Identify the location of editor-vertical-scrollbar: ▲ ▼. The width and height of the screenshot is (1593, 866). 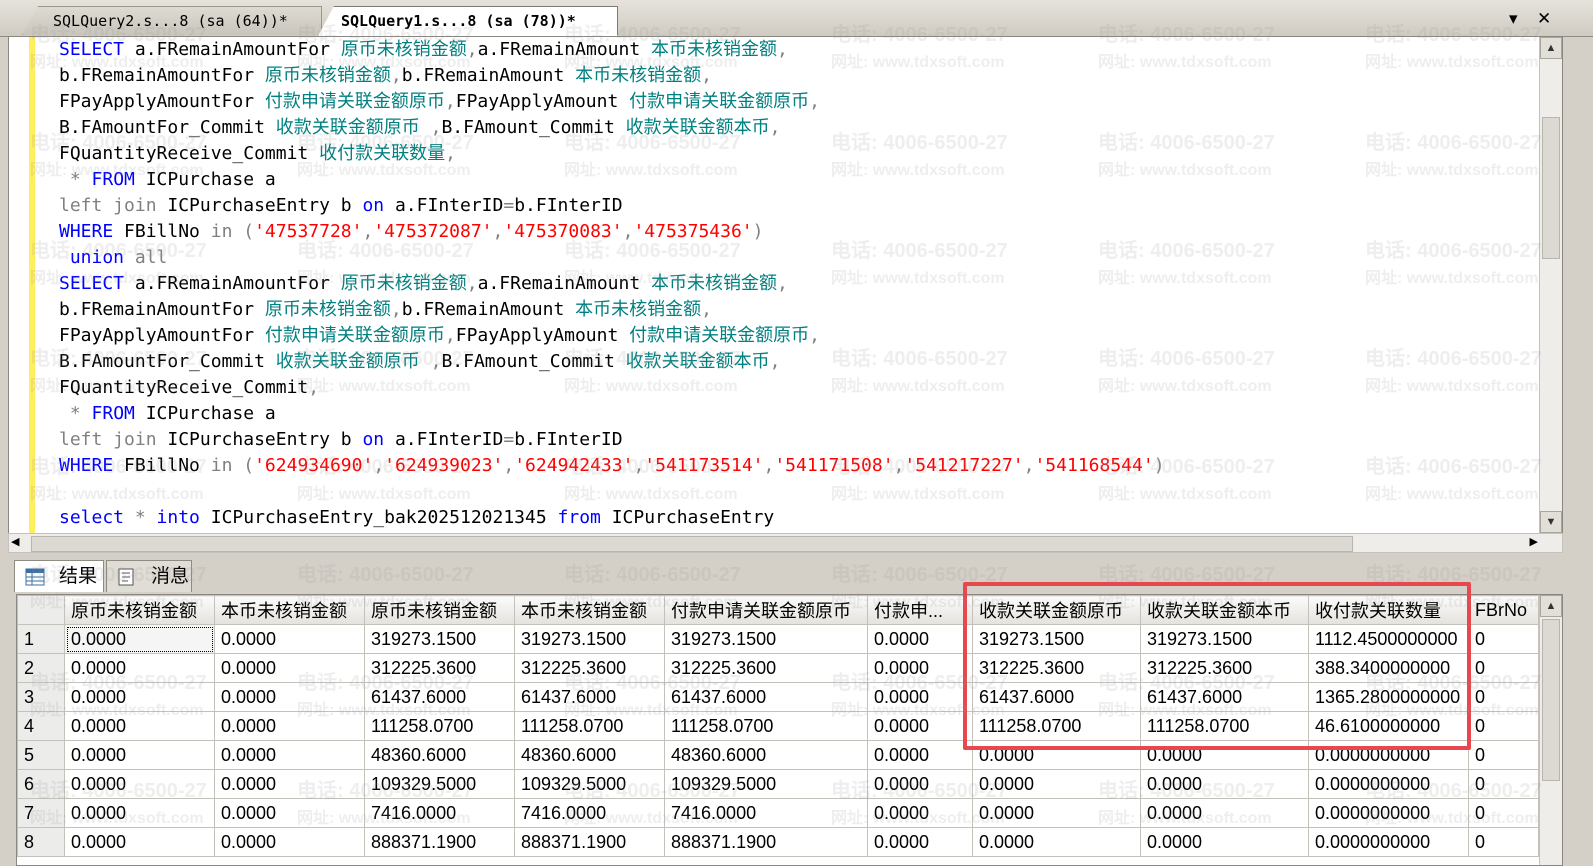
(1550, 285).